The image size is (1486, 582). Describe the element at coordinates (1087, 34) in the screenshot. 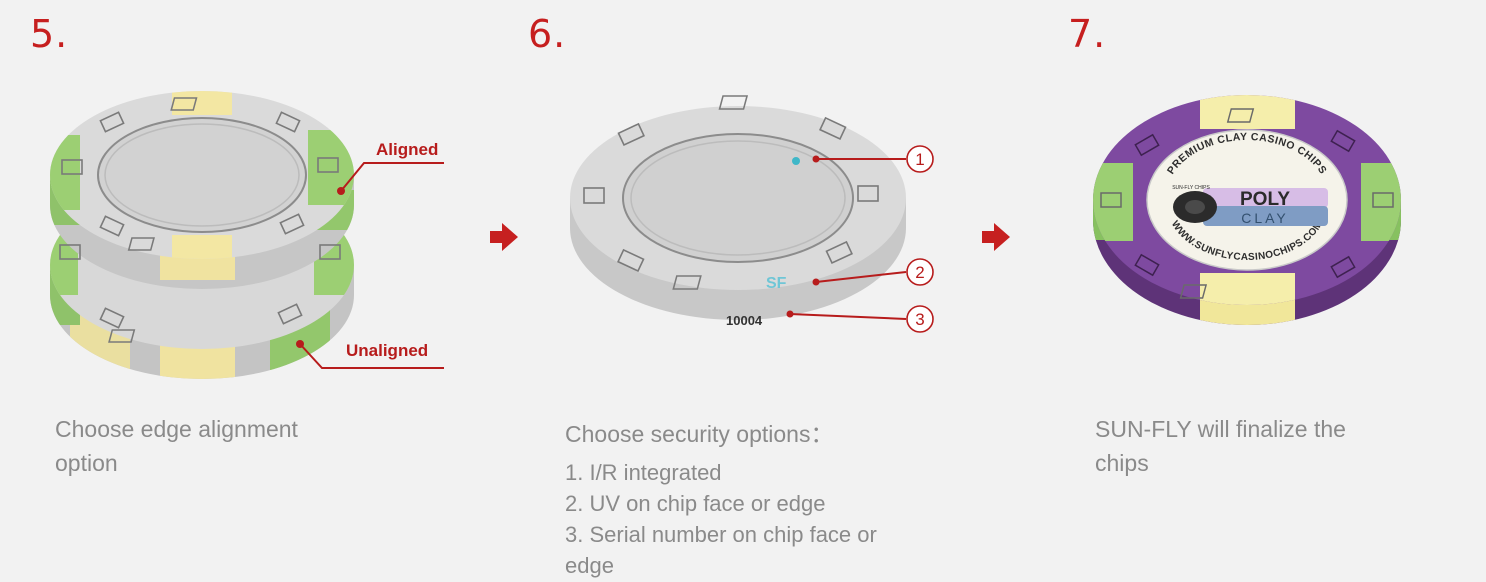

I see `step-7-number: 7.` at that location.